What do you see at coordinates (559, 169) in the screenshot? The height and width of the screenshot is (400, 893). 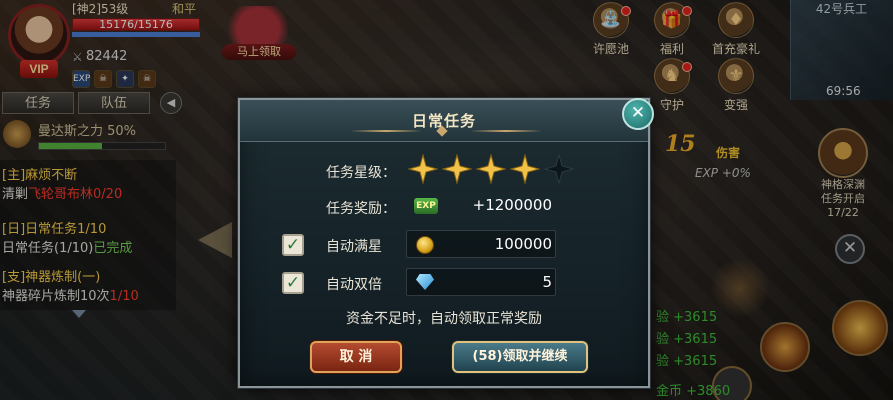 I see `star-empty-icon` at bounding box center [559, 169].